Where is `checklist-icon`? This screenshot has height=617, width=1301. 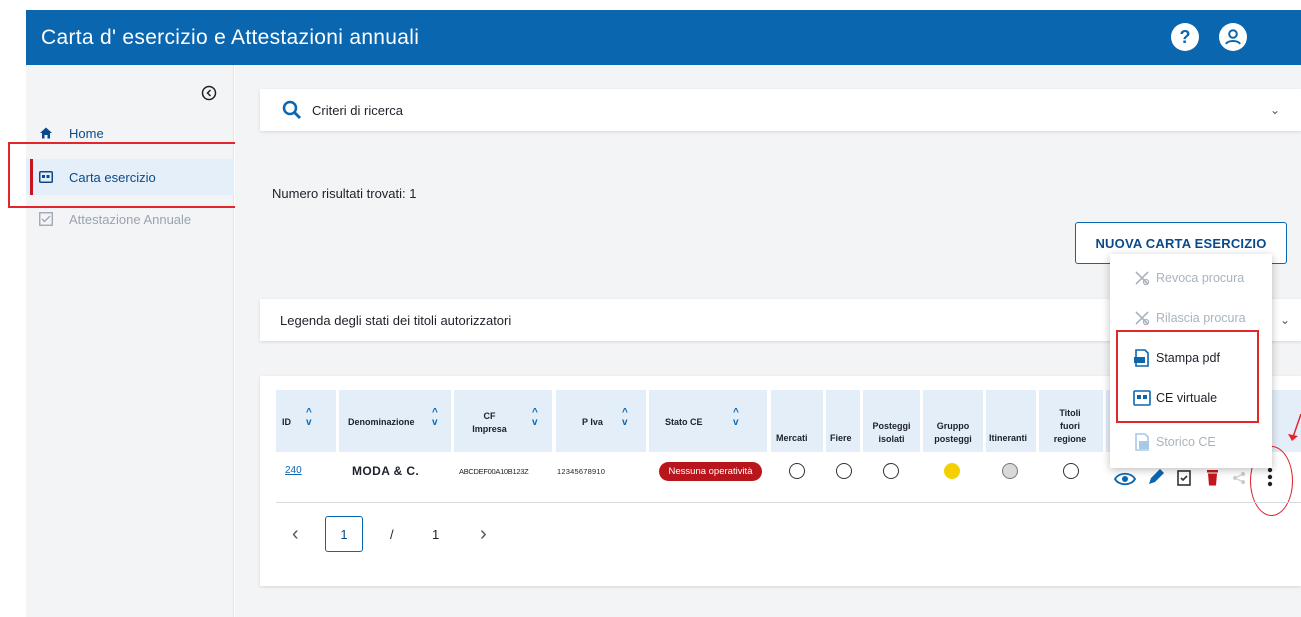 checklist-icon is located at coordinates (46, 219).